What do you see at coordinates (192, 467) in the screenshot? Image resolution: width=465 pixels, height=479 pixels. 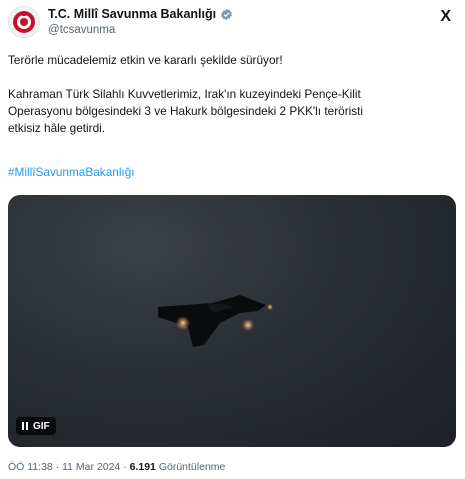 I see `views-label: Görüntülenme` at bounding box center [192, 467].